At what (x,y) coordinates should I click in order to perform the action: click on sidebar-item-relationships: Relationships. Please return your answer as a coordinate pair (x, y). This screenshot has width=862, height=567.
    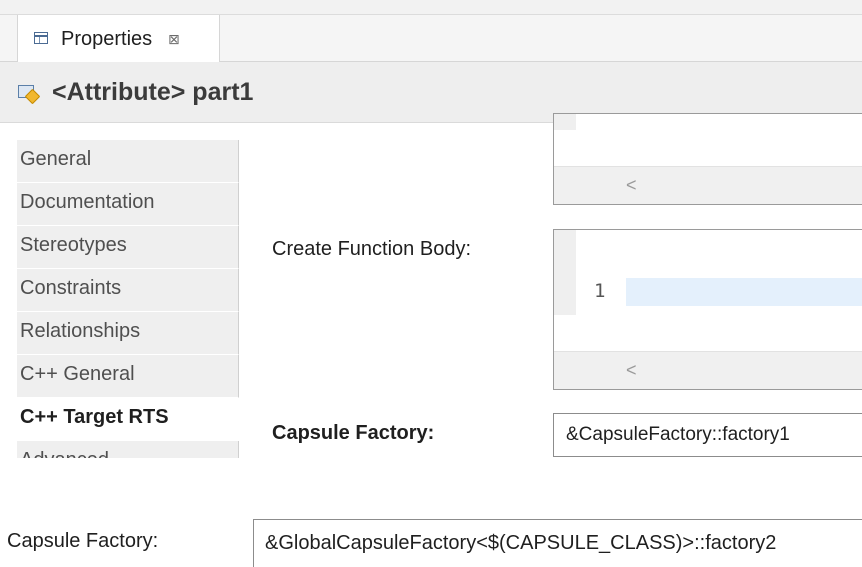
    Looking at the image, I should click on (128, 333).